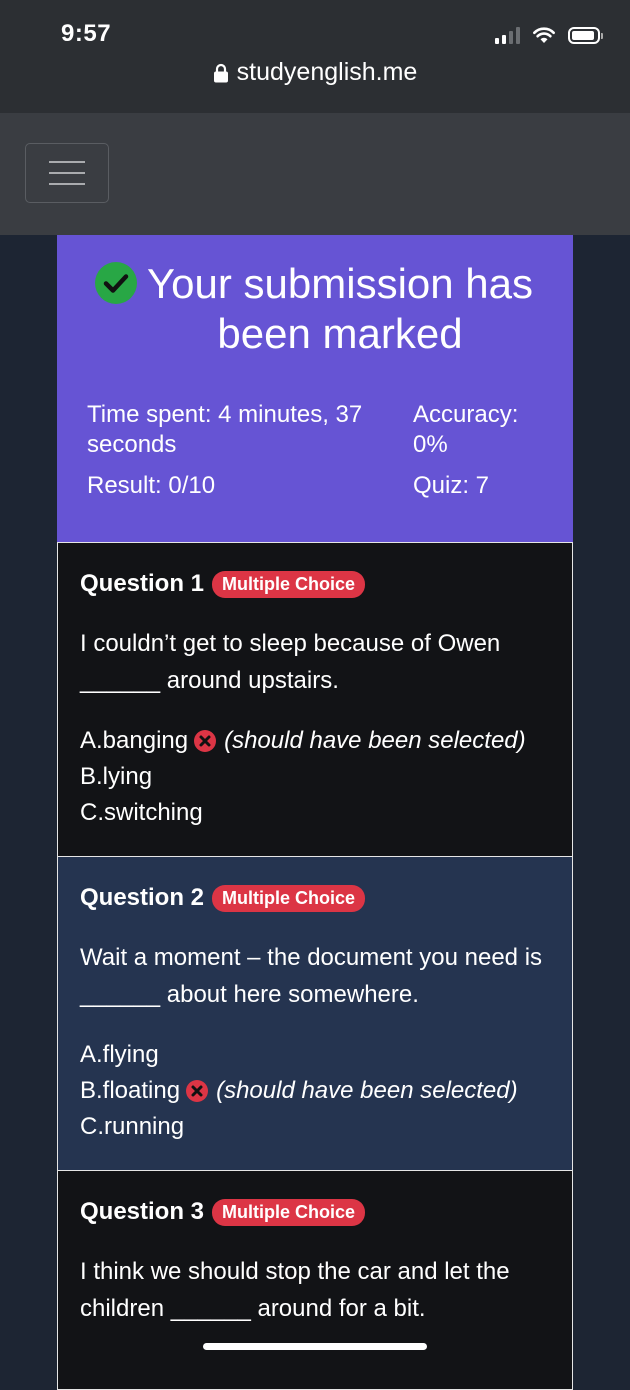 Image resolution: width=630 pixels, height=1390 pixels. Describe the element at coordinates (321, 813) in the screenshot. I see `option-c: C.switching` at that location.